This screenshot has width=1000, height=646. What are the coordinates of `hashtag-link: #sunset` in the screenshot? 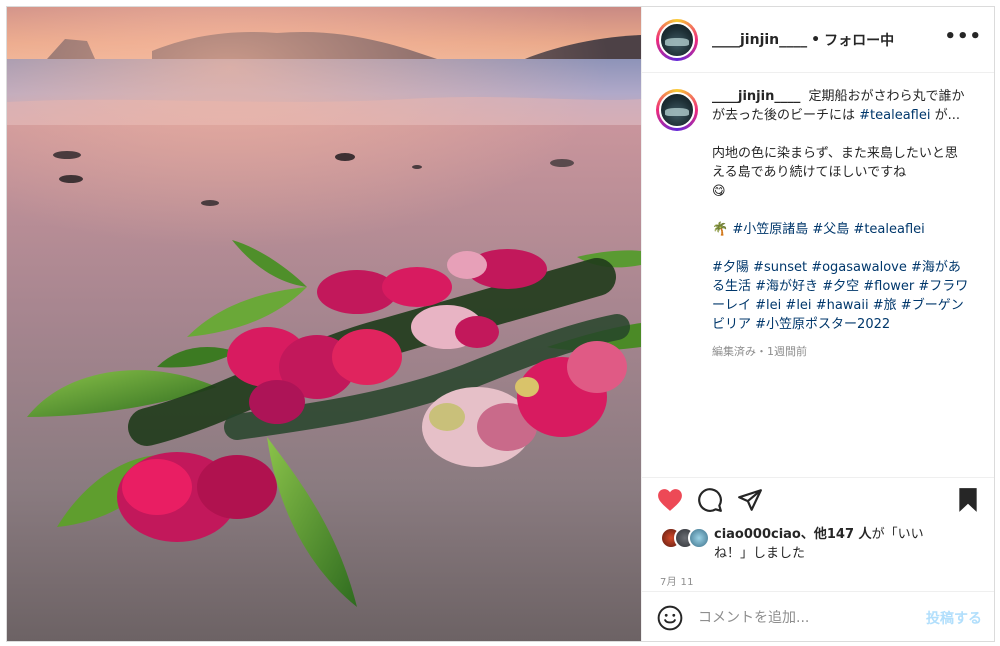 It's located at (780, 267).